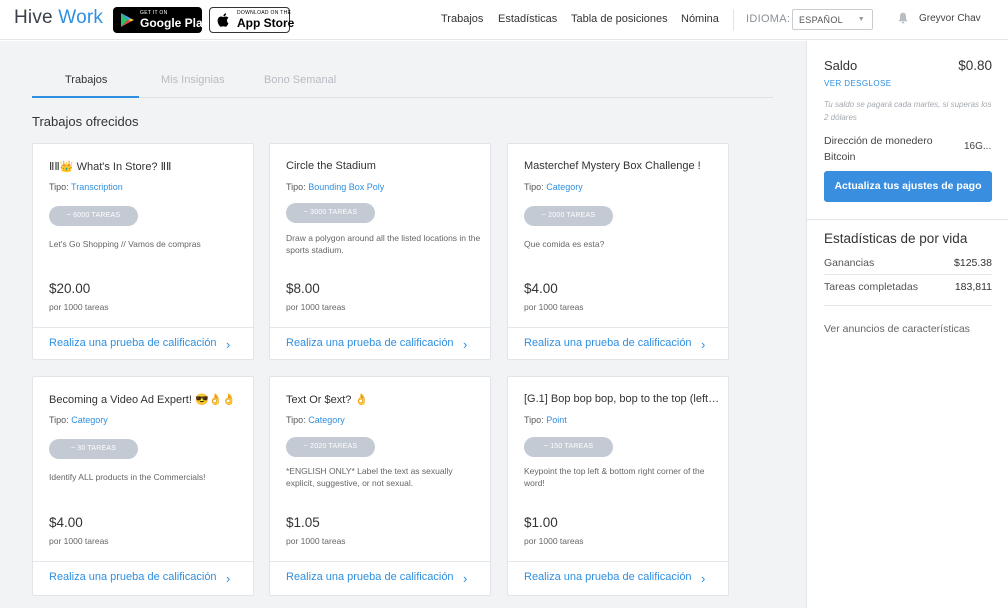  I want to click on apple-icon, so click(223, 20).